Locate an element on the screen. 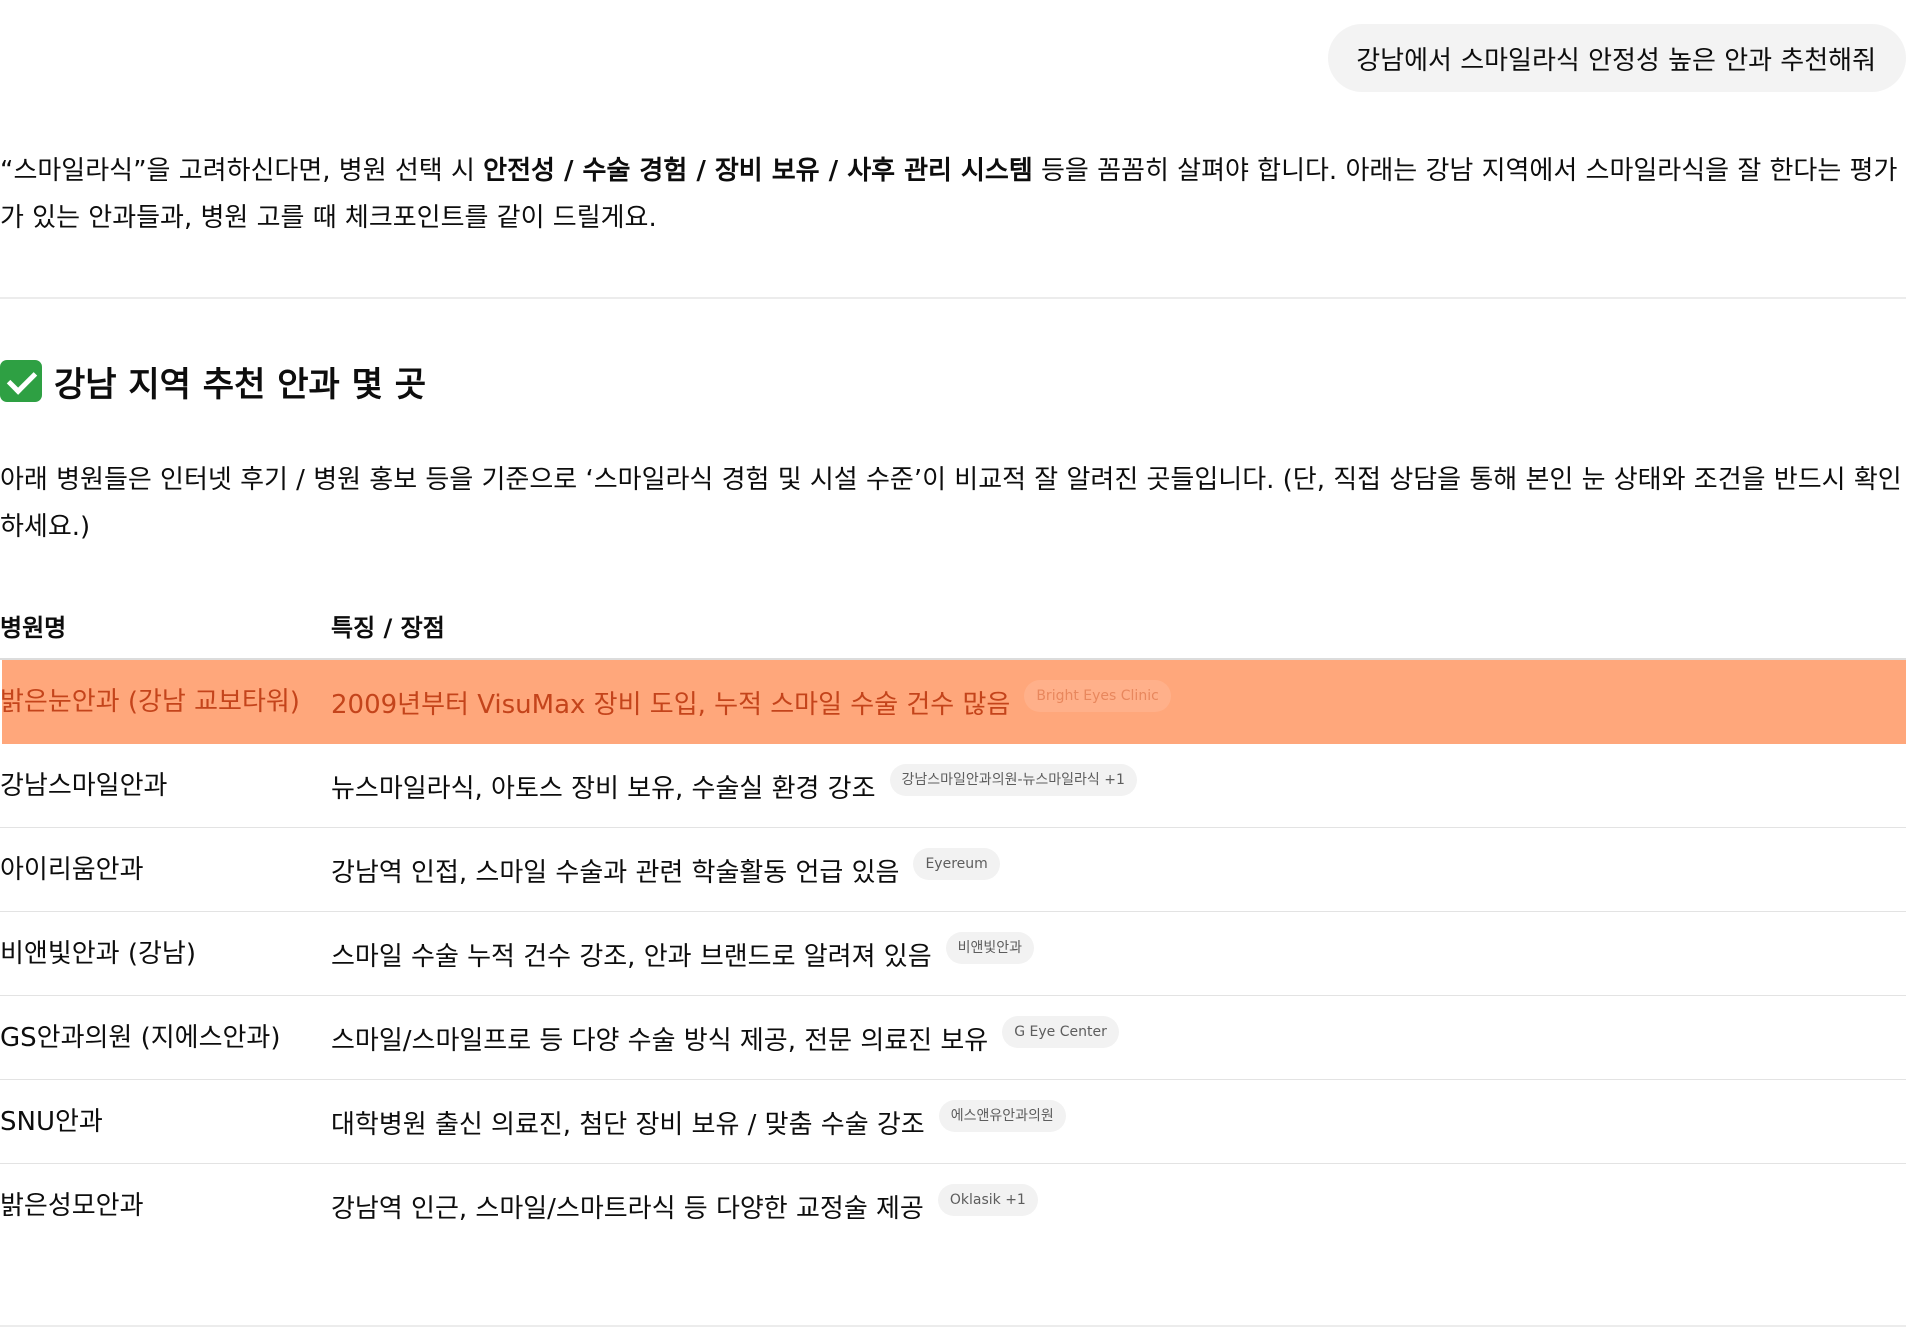 The width and height of the screenshot is (1906, 1330). clinic-features: 강남역 인근, 스마일/스마트라식 등 다양한 교정술 제공 is located at coordinates (627, 1209).